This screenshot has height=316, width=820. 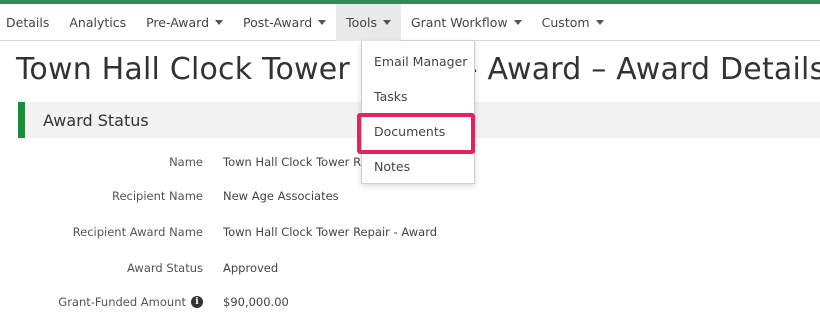 I want to click on documents-highlight-box, so click(x=416, y=133).